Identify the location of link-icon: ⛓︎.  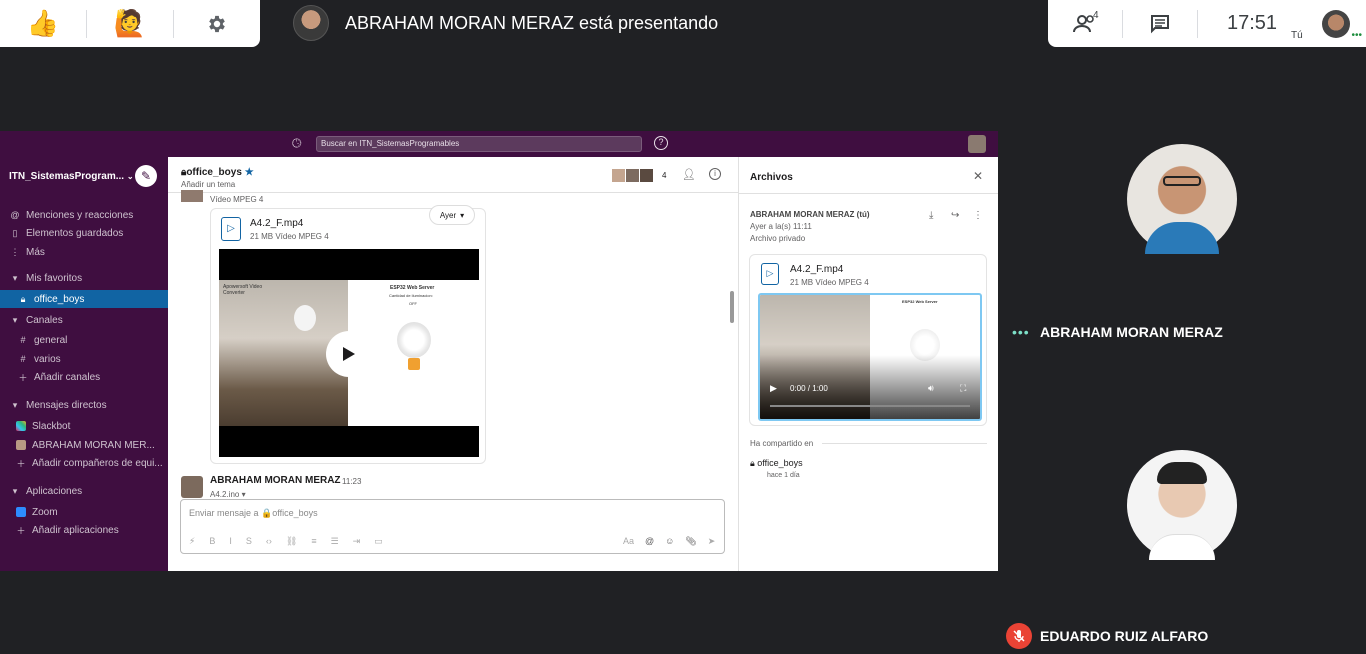
(291, 541).